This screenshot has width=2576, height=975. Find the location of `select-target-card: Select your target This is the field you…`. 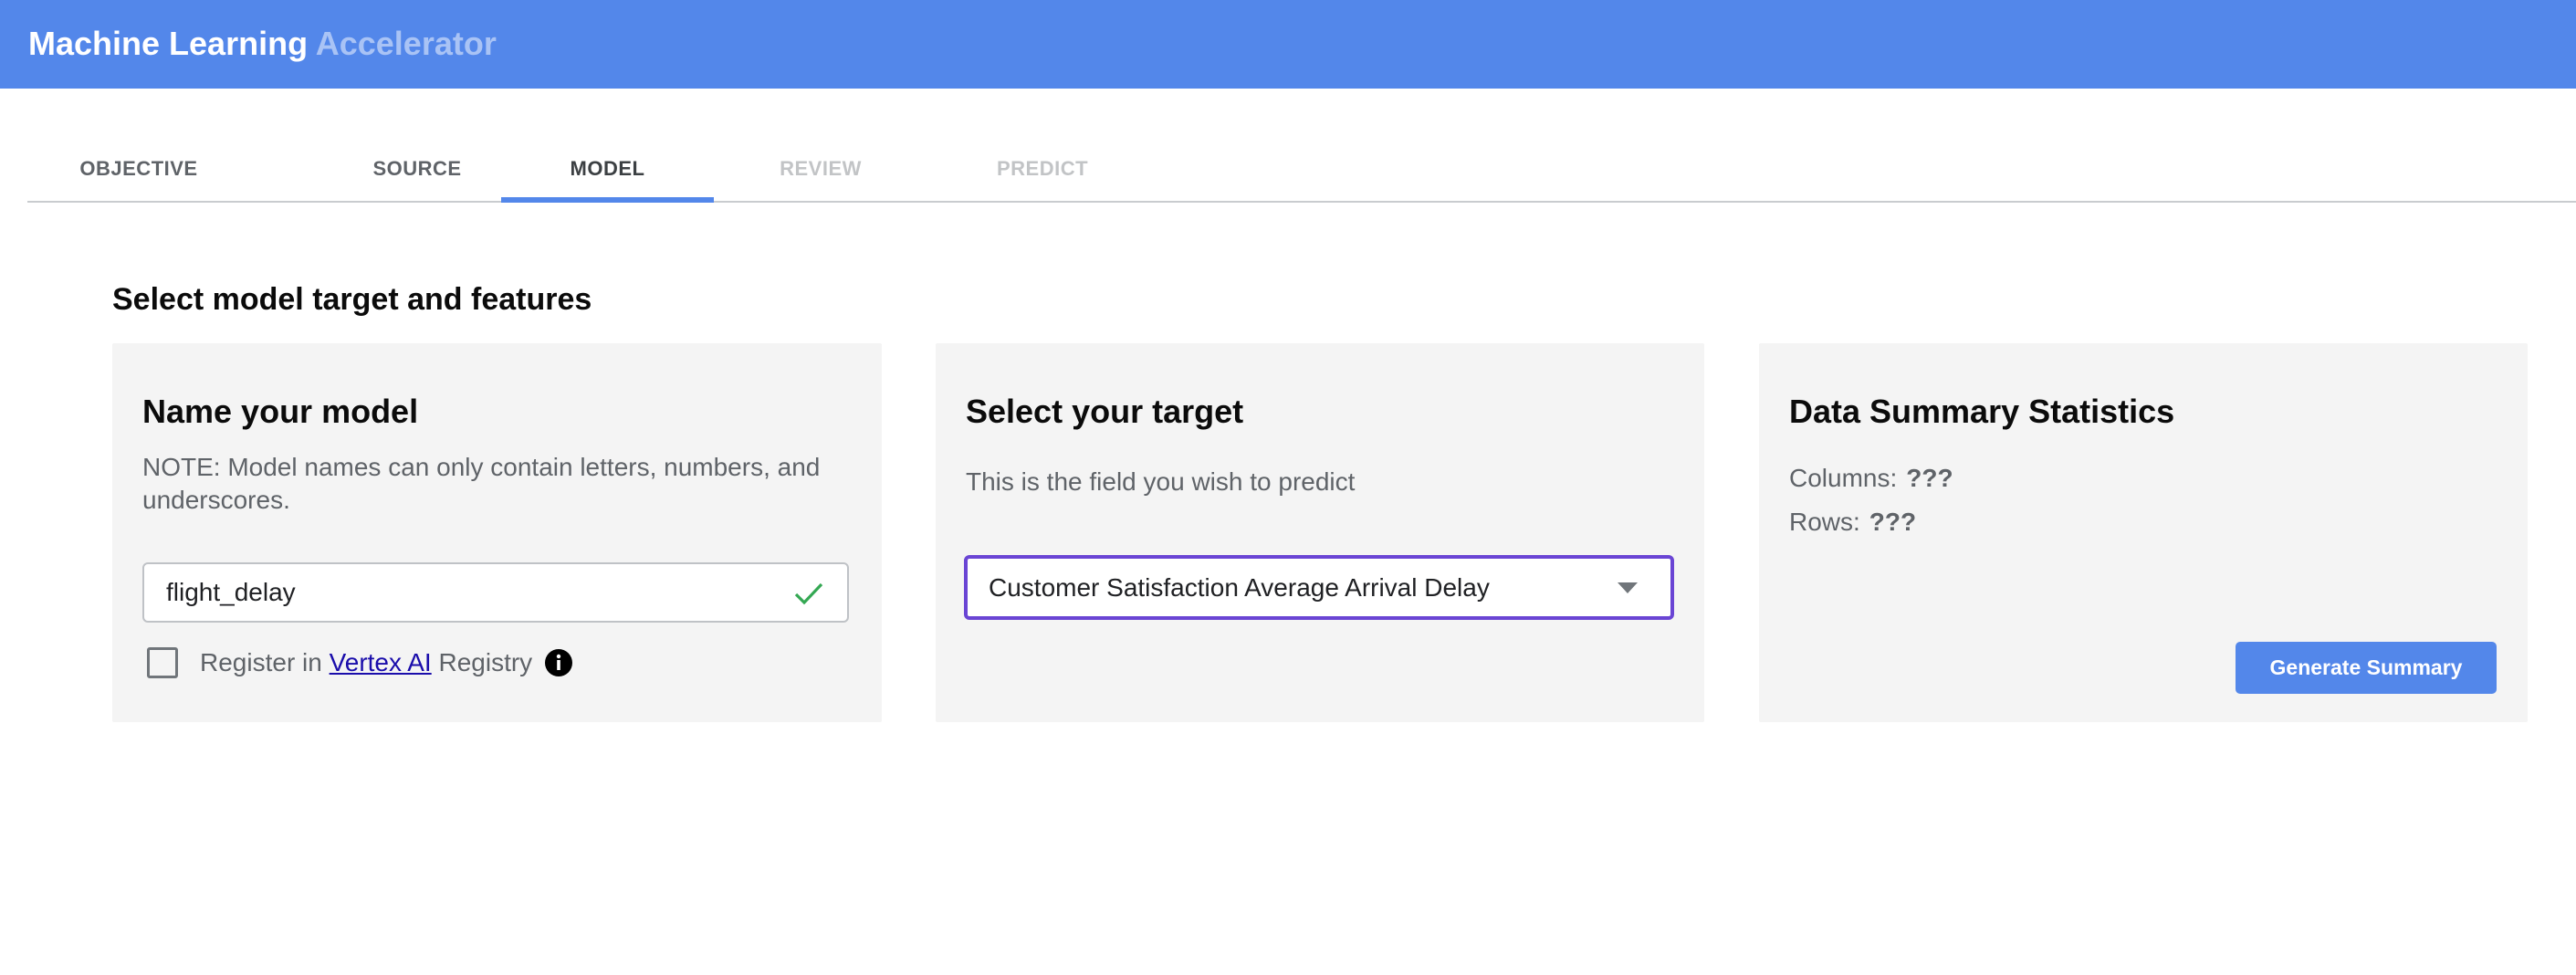

select-target-card: Select your target This is the field you… is located at coordinates (1320, 532).